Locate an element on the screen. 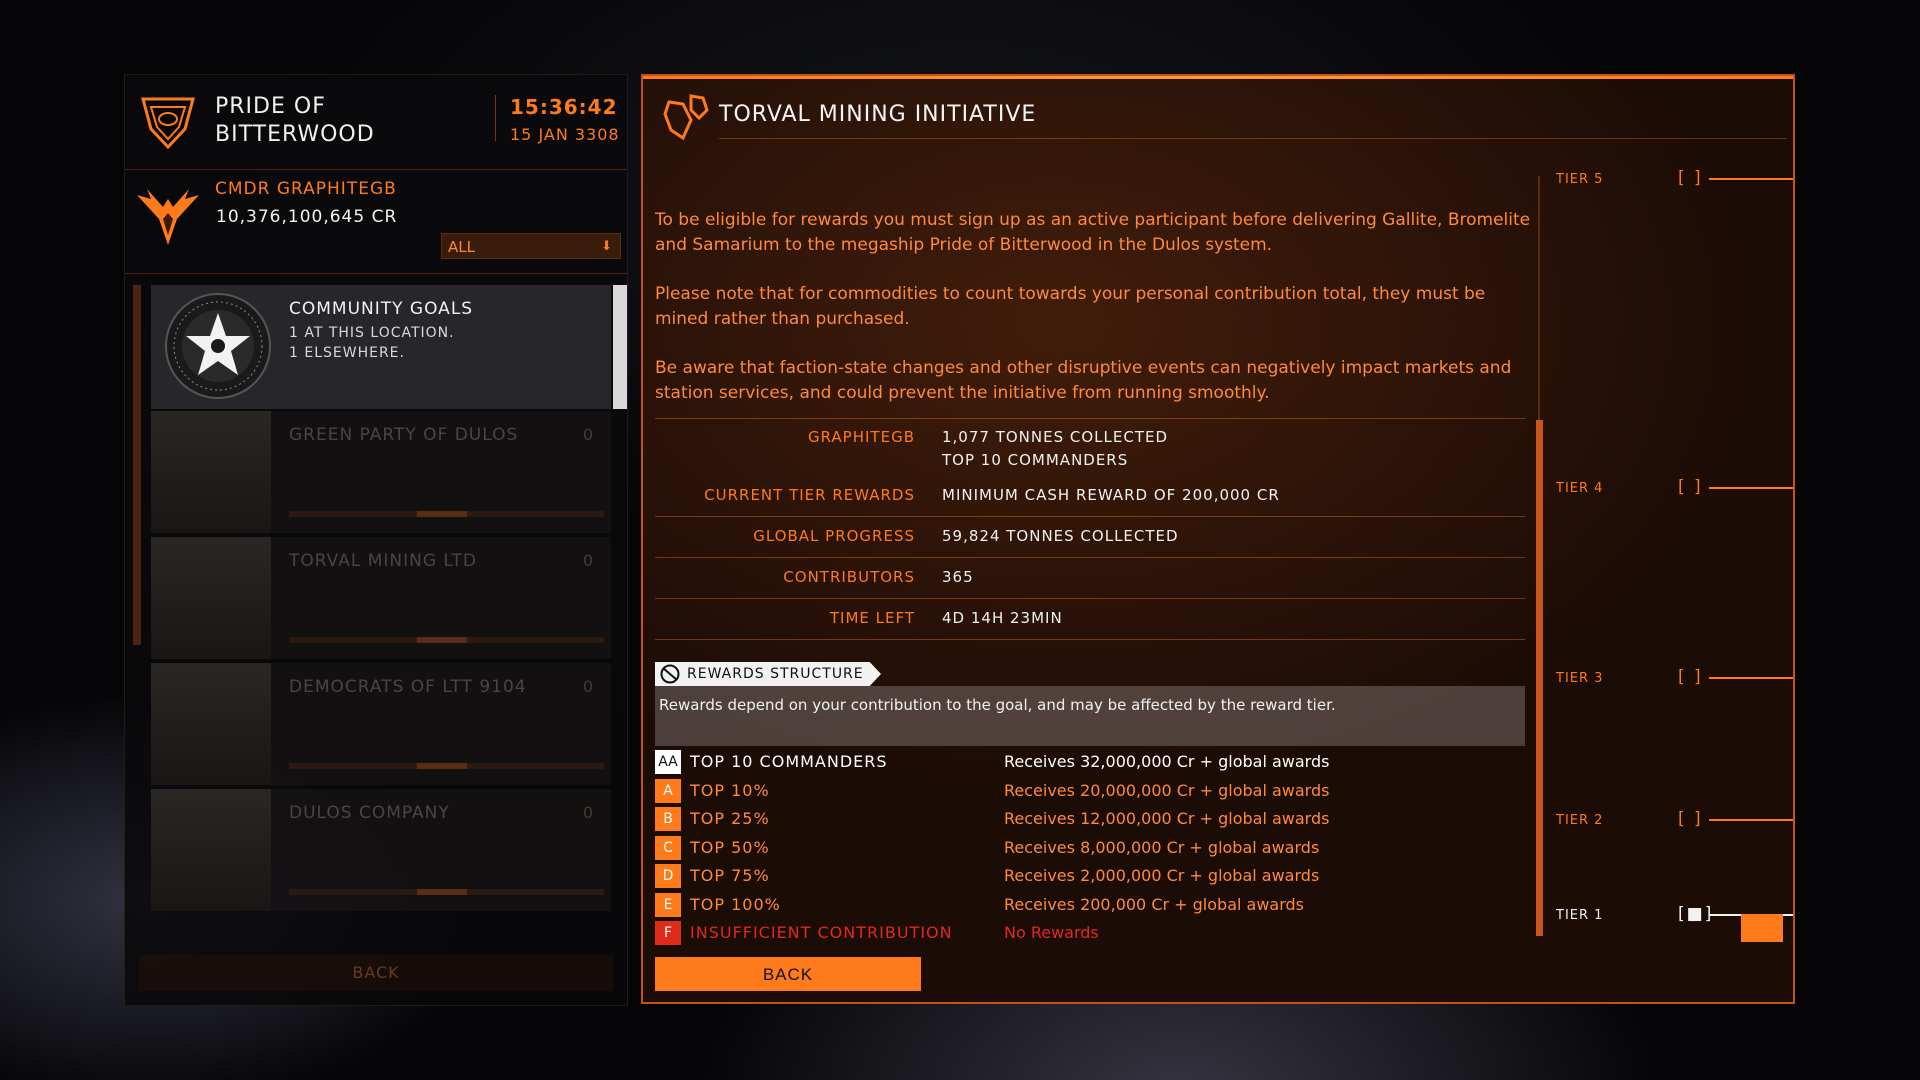  reward-tier-name: INSUFFICIENT CONTRIBUTION is located at coordinates (821, 932).